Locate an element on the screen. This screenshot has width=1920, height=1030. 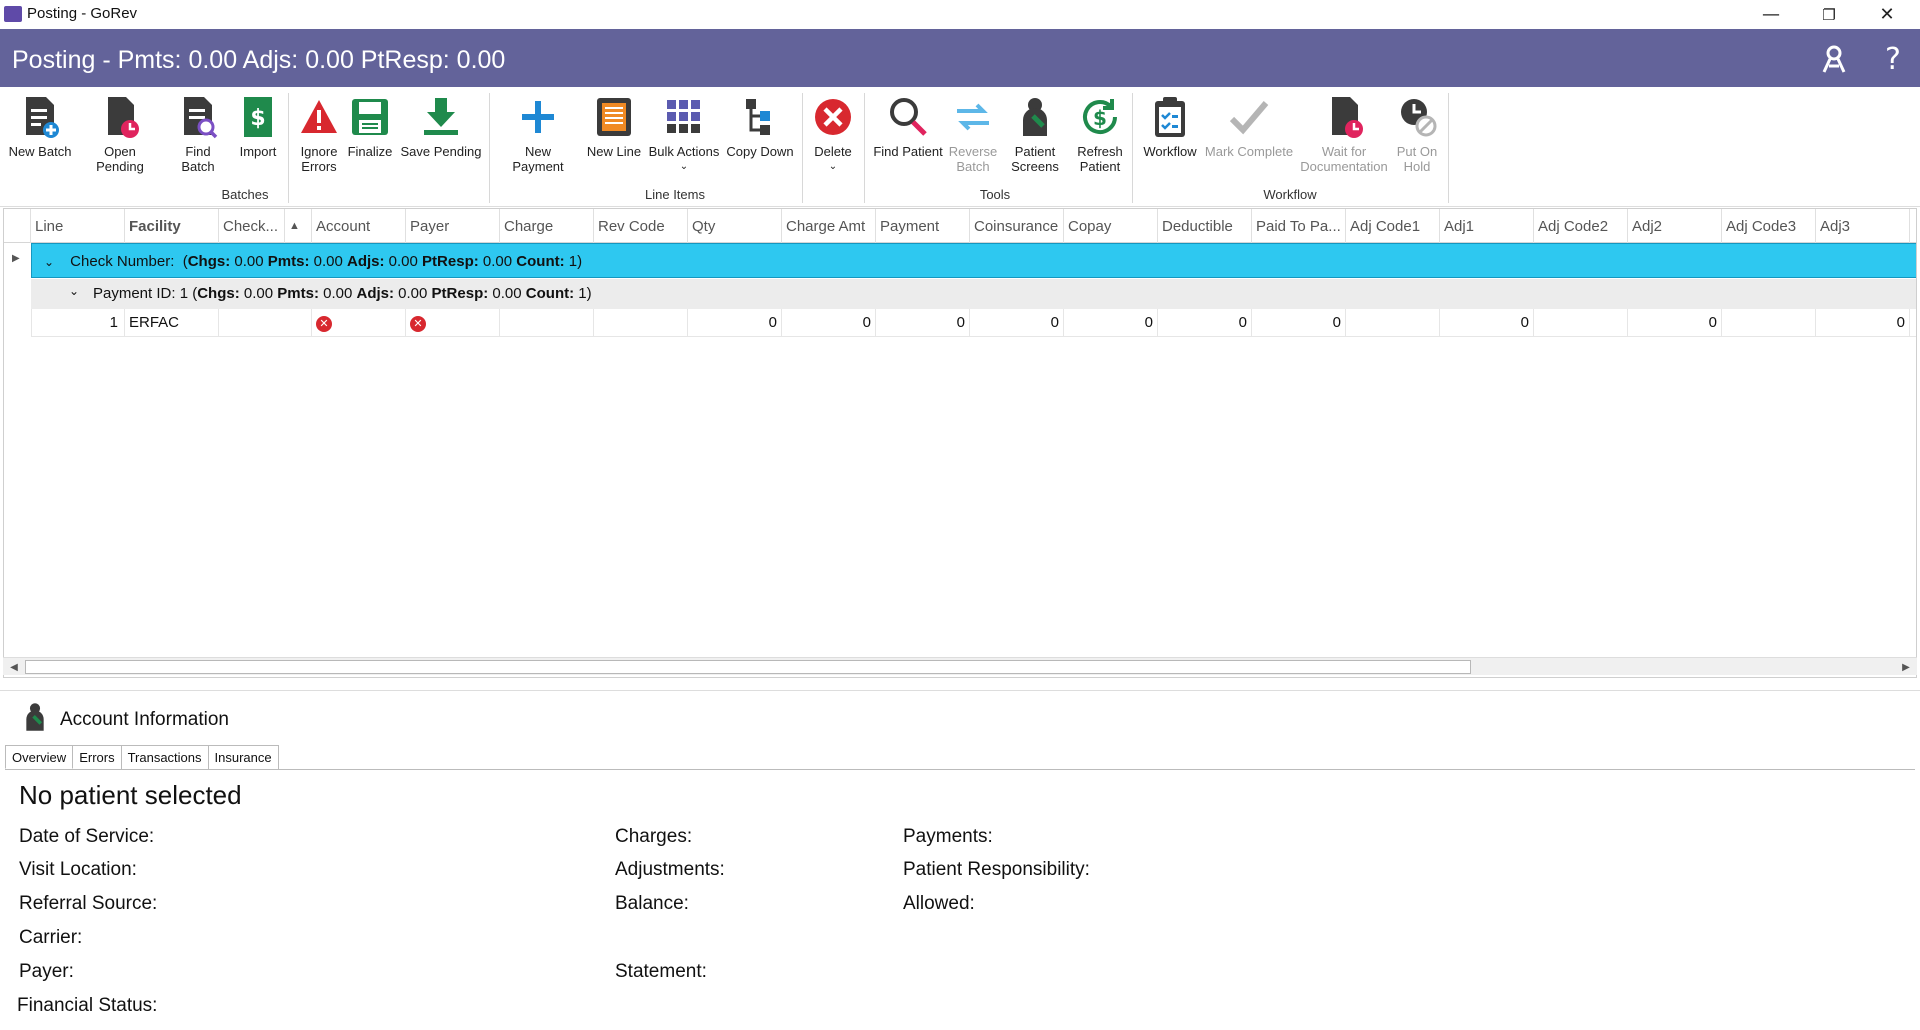
grid-icon is located at coordinates (684, 117).